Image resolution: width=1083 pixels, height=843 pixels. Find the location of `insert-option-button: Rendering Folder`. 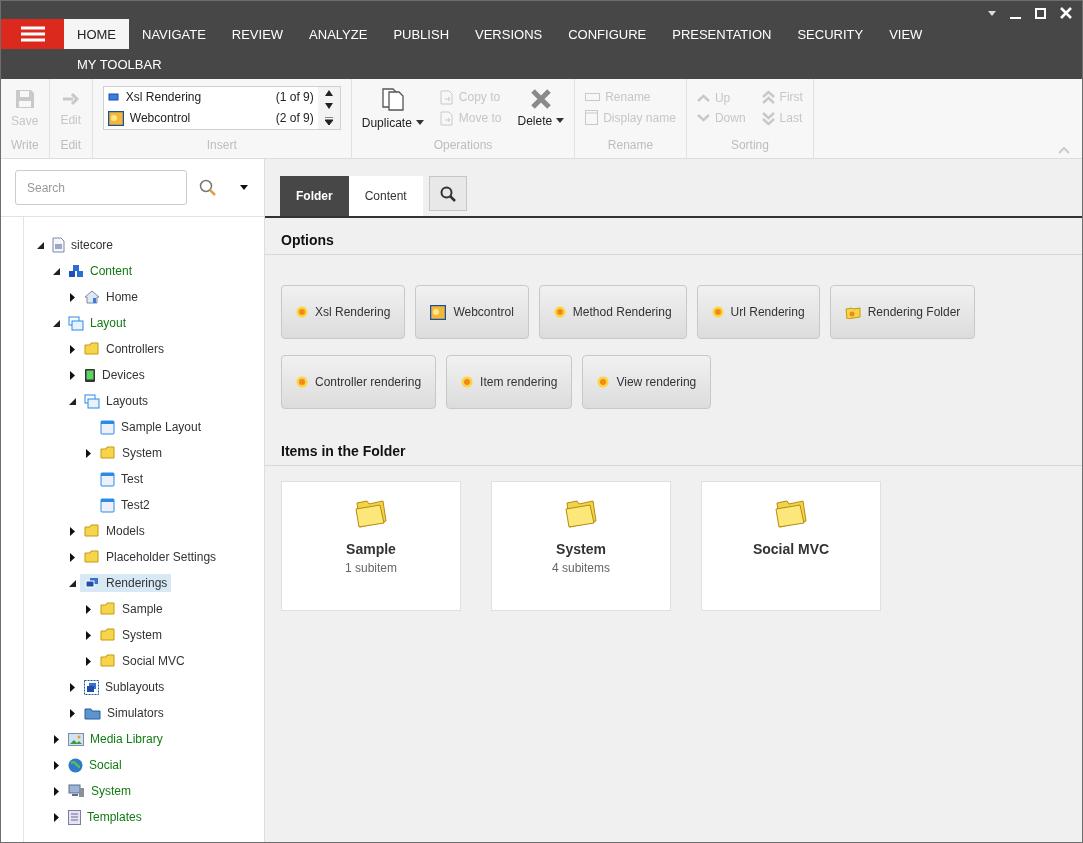

insert-option-button: Rendering Folder is located at coordinates (902, 312).